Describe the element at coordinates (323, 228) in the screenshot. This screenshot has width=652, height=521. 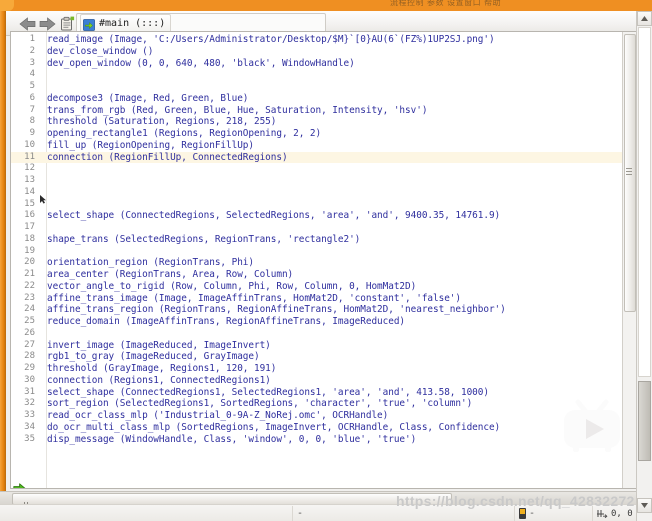
I see `code-line: 17` at that location.